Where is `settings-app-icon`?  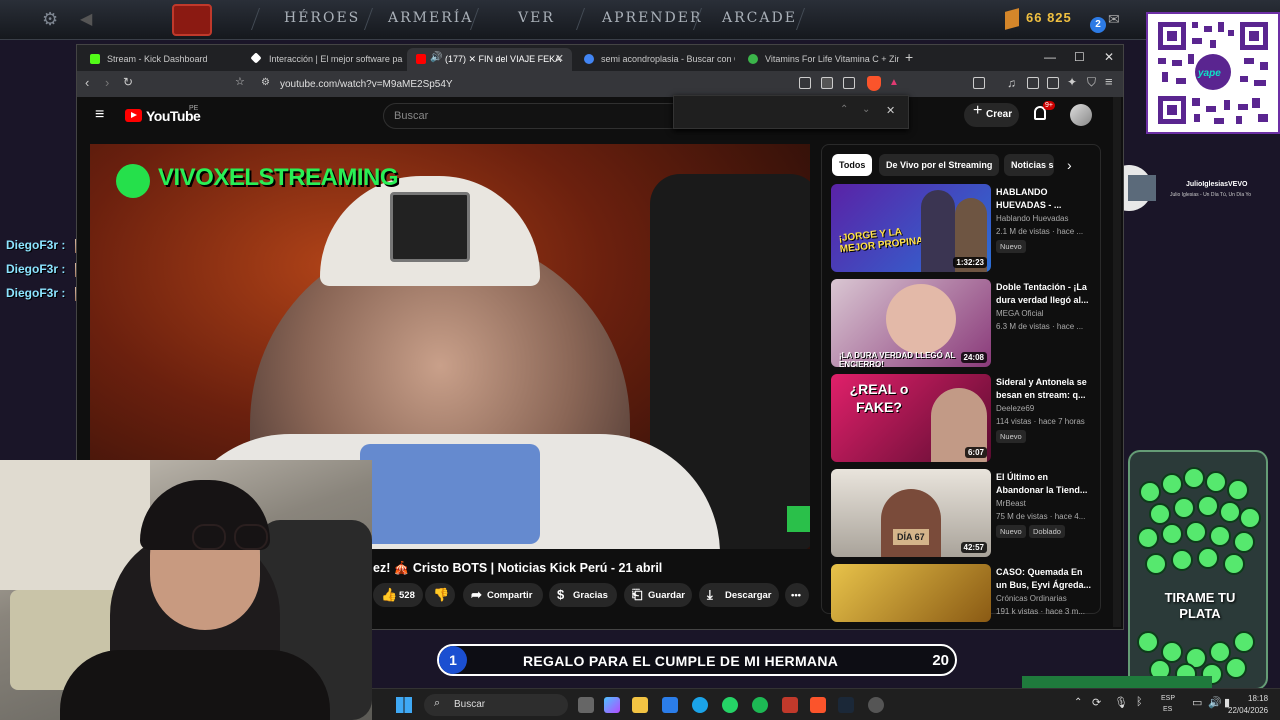 settings-app-icon is located at coordinates (876, 705).